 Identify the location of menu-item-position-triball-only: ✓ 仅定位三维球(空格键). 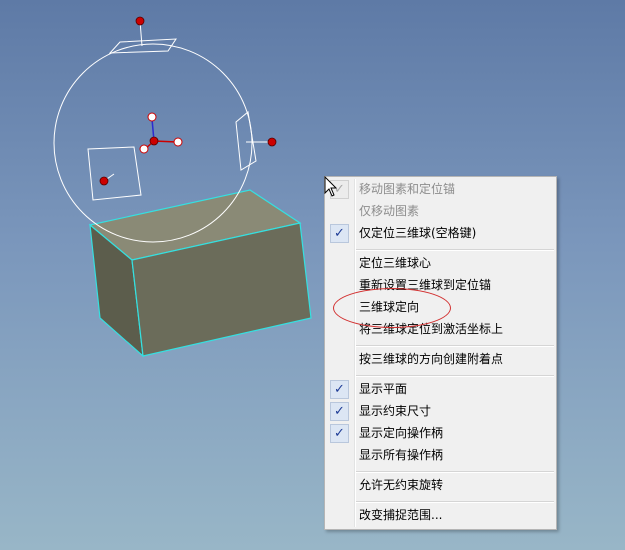
(440, 233).